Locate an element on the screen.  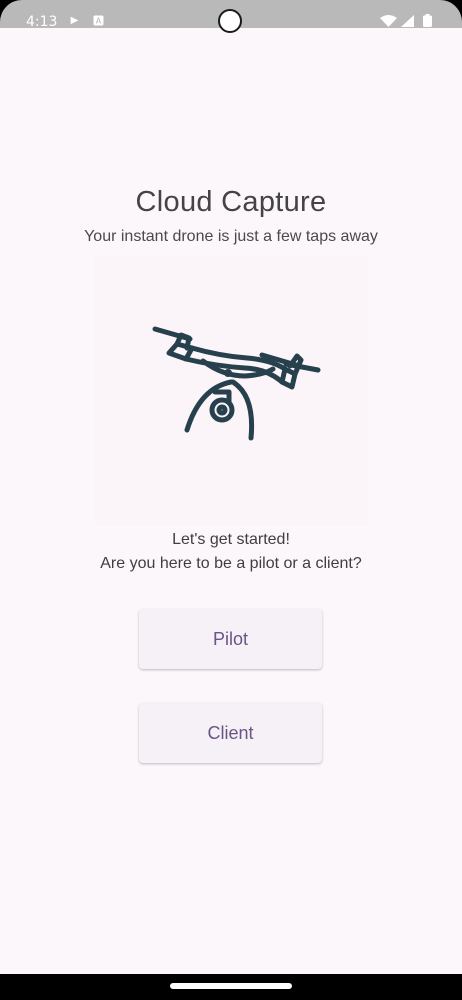
battery-icon is located at coordinates (427, 20).